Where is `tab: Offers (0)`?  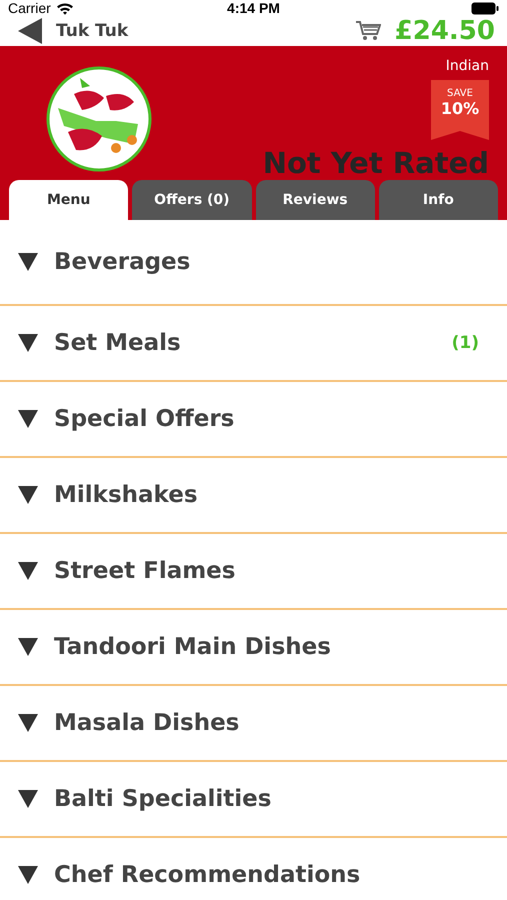
tab: Offers (0) is located at coordinates (192, 200).